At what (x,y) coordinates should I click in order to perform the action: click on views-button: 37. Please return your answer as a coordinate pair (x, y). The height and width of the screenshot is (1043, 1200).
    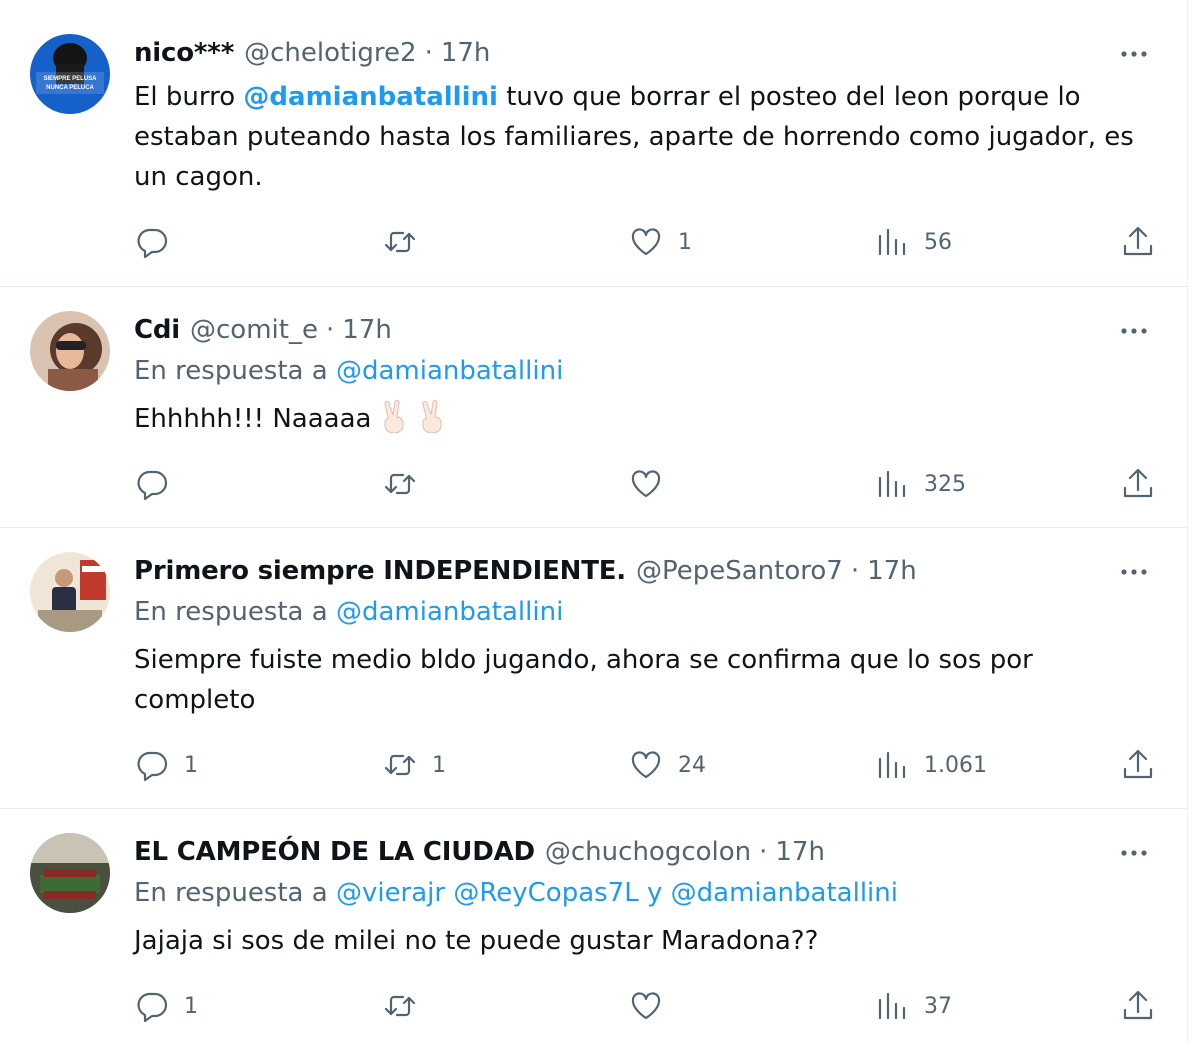
    Looking at the image, I should click on (913, 1006).